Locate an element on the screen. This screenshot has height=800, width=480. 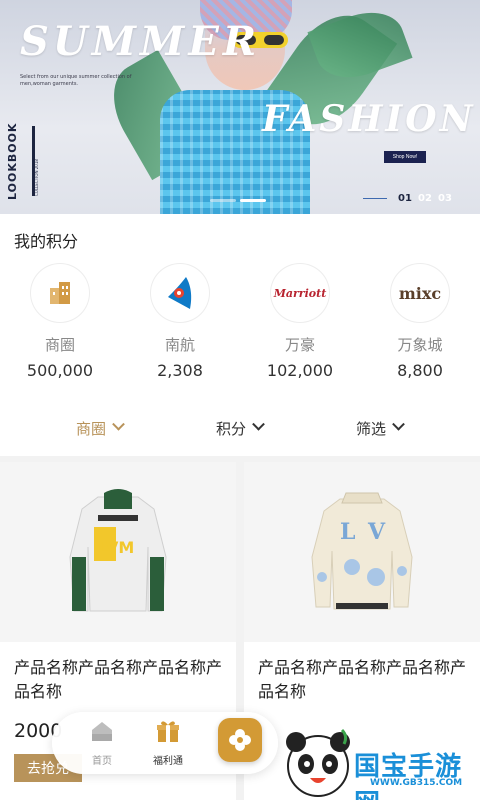
points-item-name: 商圈 is located at coordinates (59, 345).